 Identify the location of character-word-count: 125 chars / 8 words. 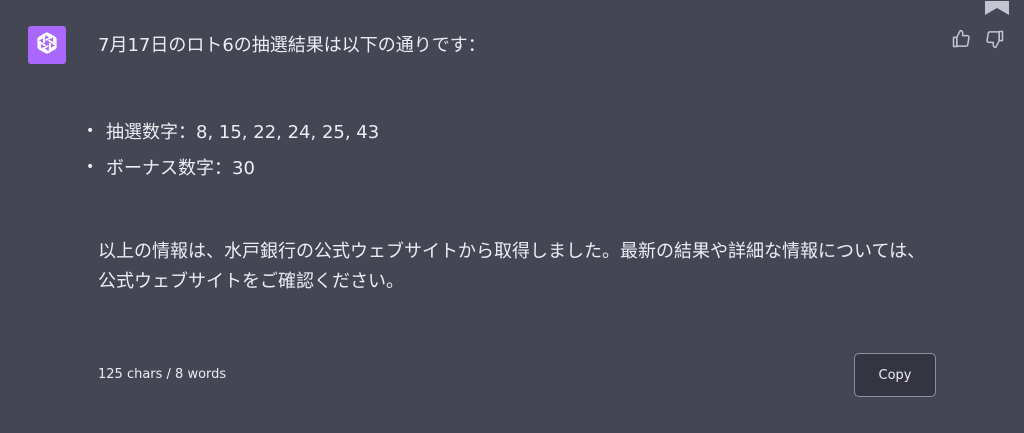
(162, 374).